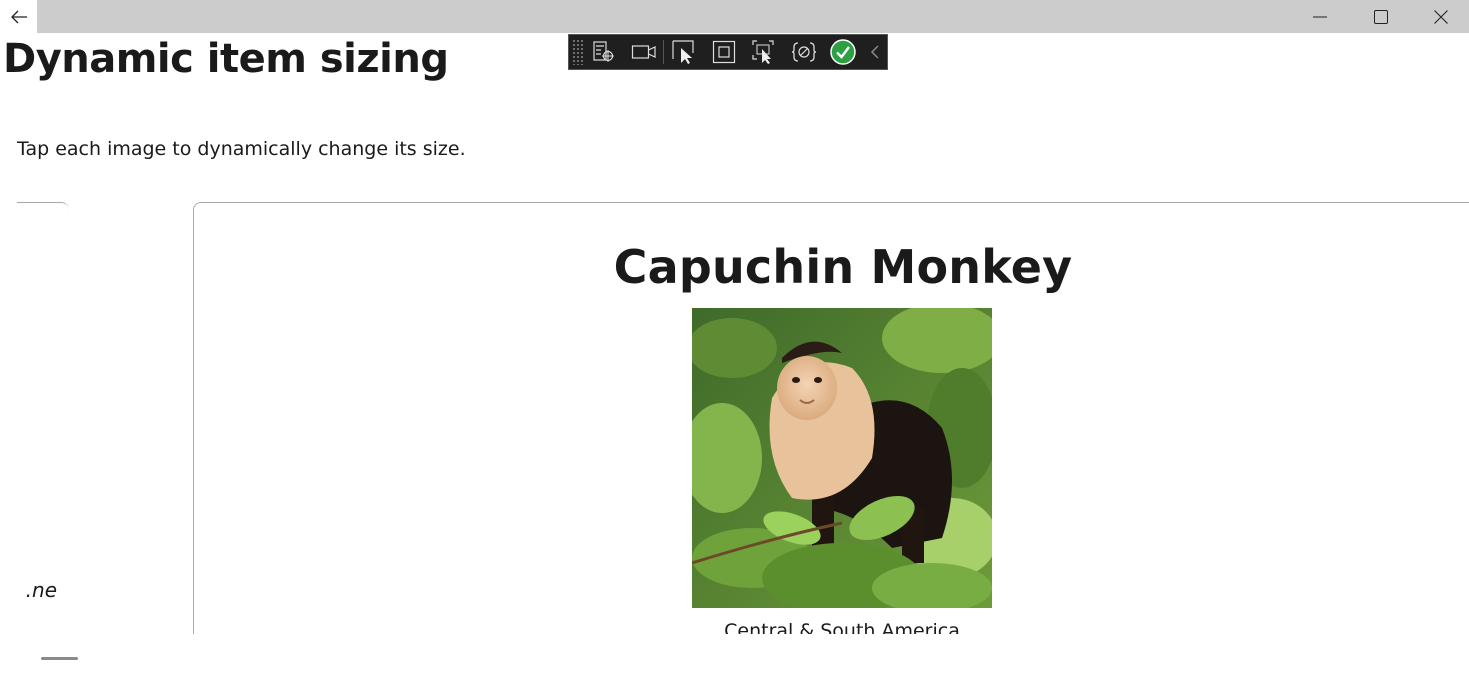  I want to click on select-element-button, so click(684, 52).